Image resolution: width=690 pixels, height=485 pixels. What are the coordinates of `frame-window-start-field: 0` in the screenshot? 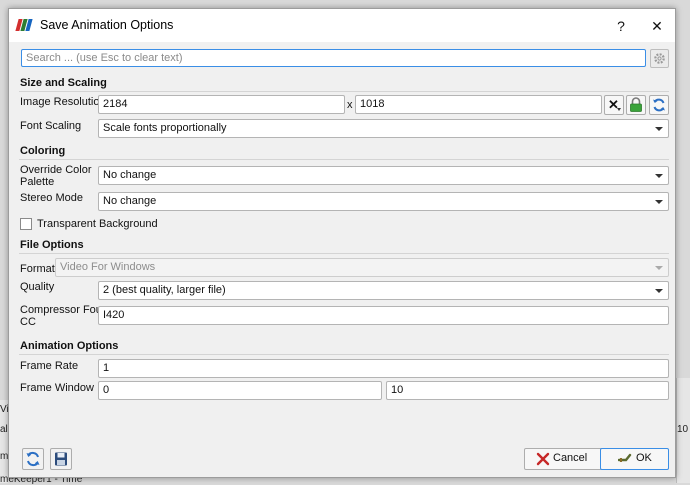 It's located at (240, 390).